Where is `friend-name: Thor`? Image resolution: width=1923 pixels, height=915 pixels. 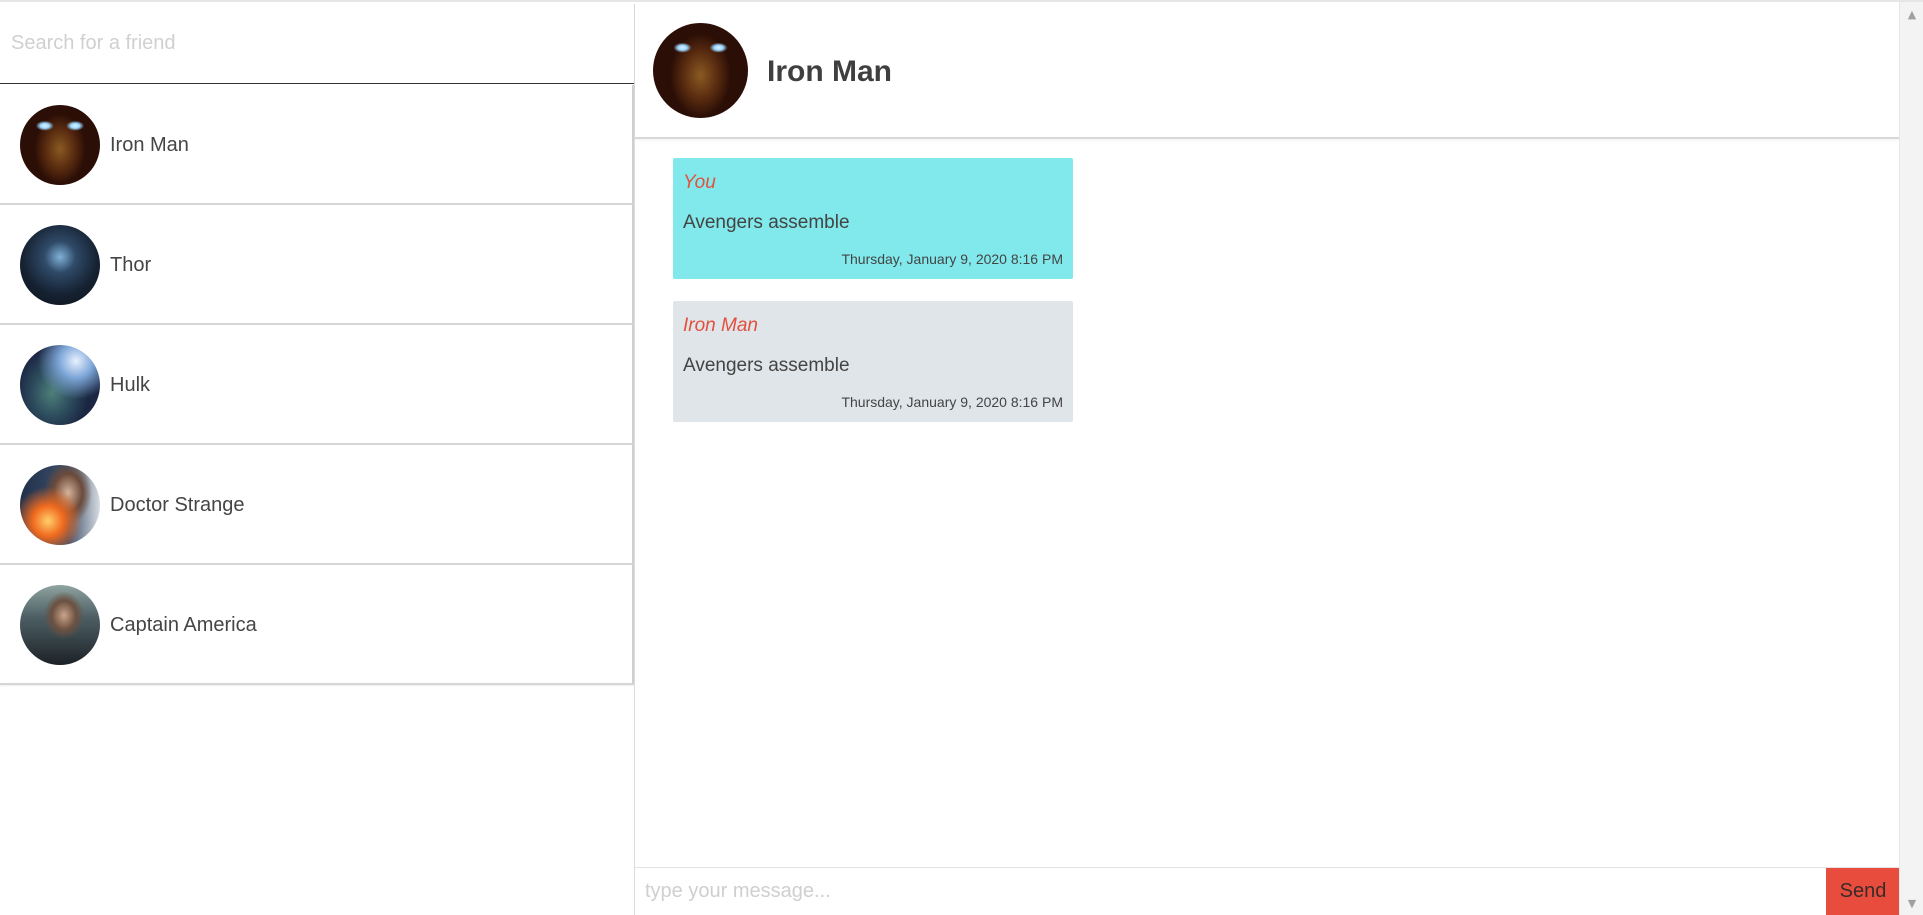
friend-name: Thor is located at coordinates (131, 264).